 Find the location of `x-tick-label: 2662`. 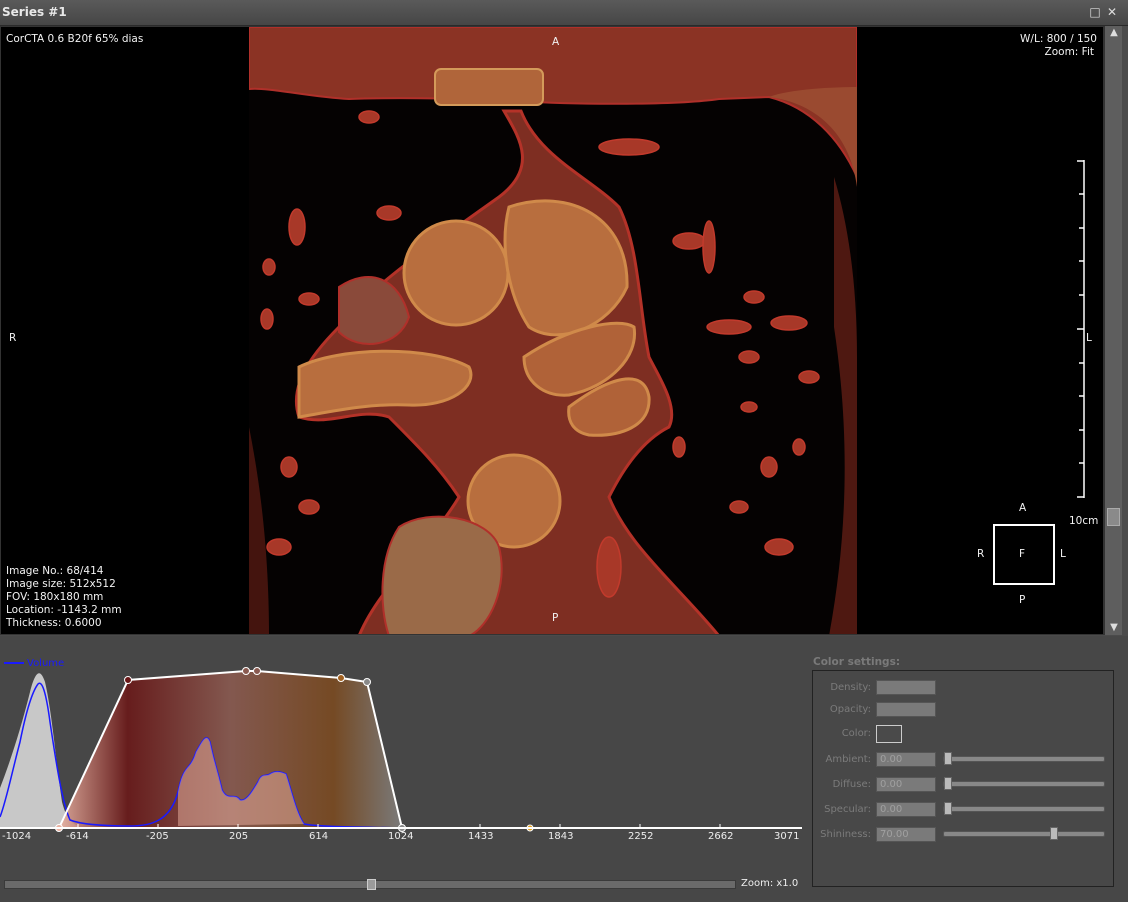

x-tick-label: 2662 is located at coordinates (721, 836).